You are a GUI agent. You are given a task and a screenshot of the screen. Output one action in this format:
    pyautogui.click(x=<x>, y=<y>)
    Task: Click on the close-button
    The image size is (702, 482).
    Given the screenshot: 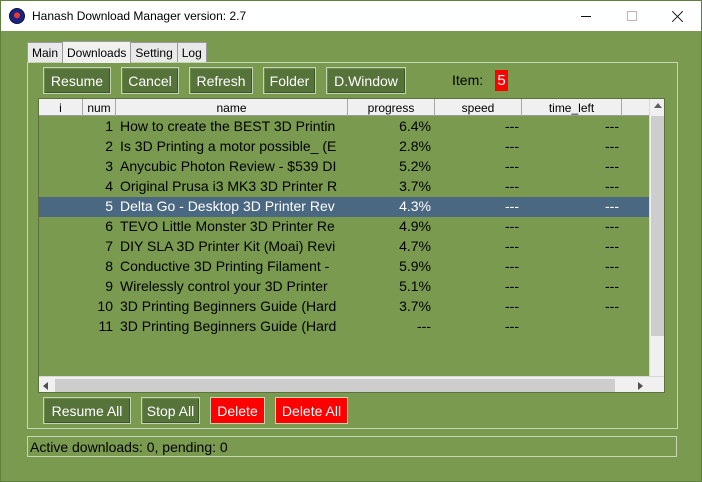 What is the action you would take?
    pyautogui.click(x=678, y=16)
    